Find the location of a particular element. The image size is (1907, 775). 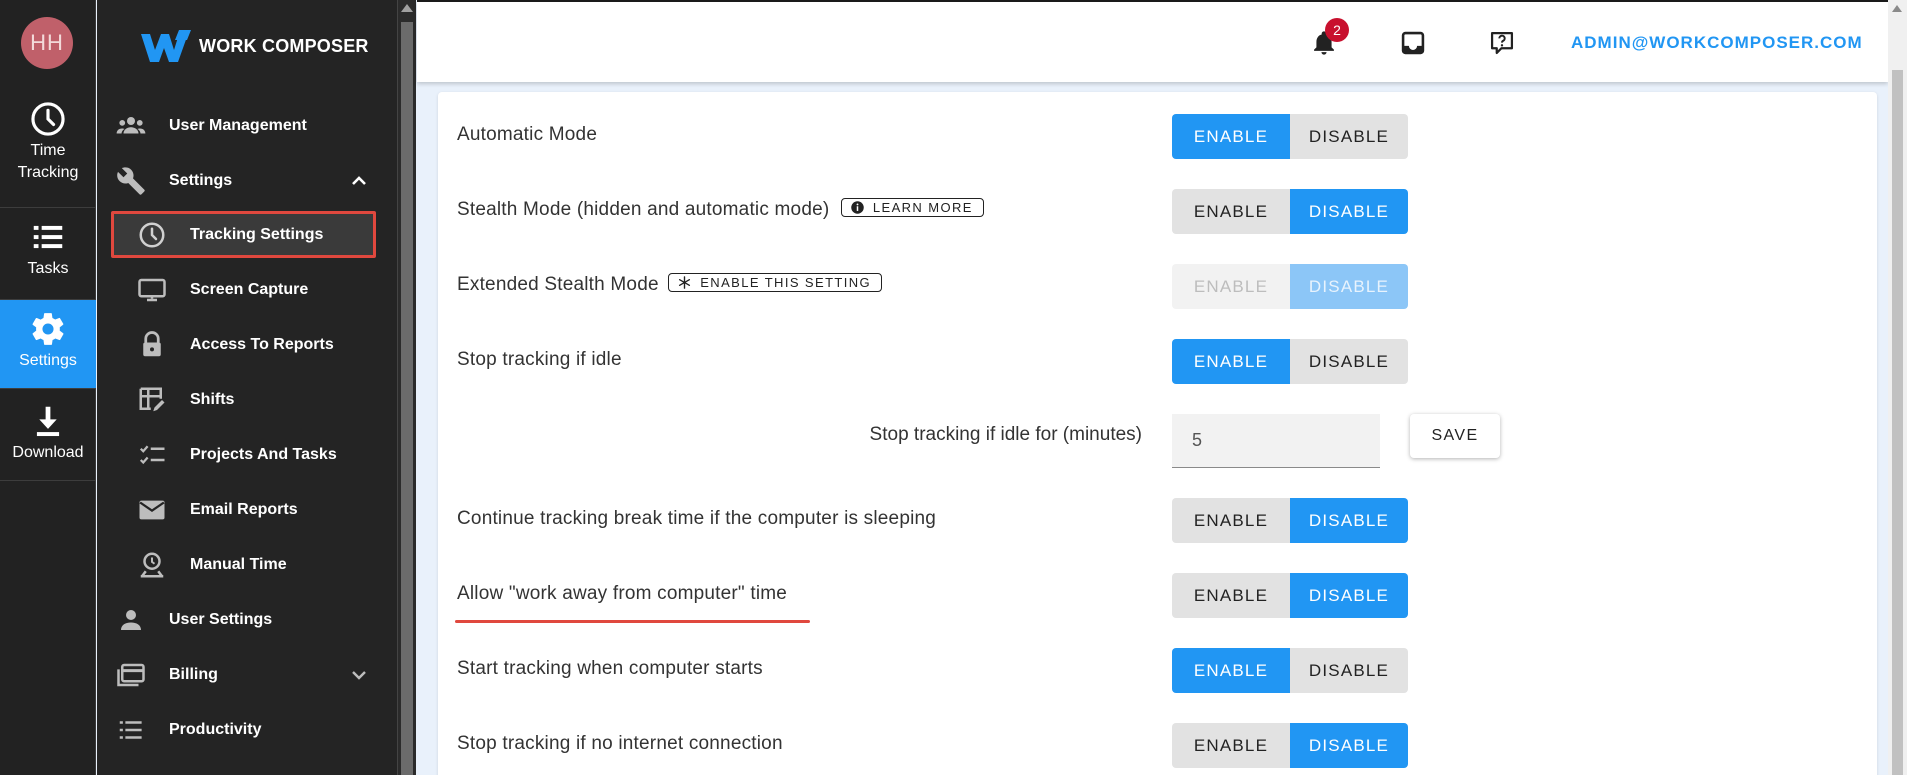

gear-icon is located at coordinates (48, 329).